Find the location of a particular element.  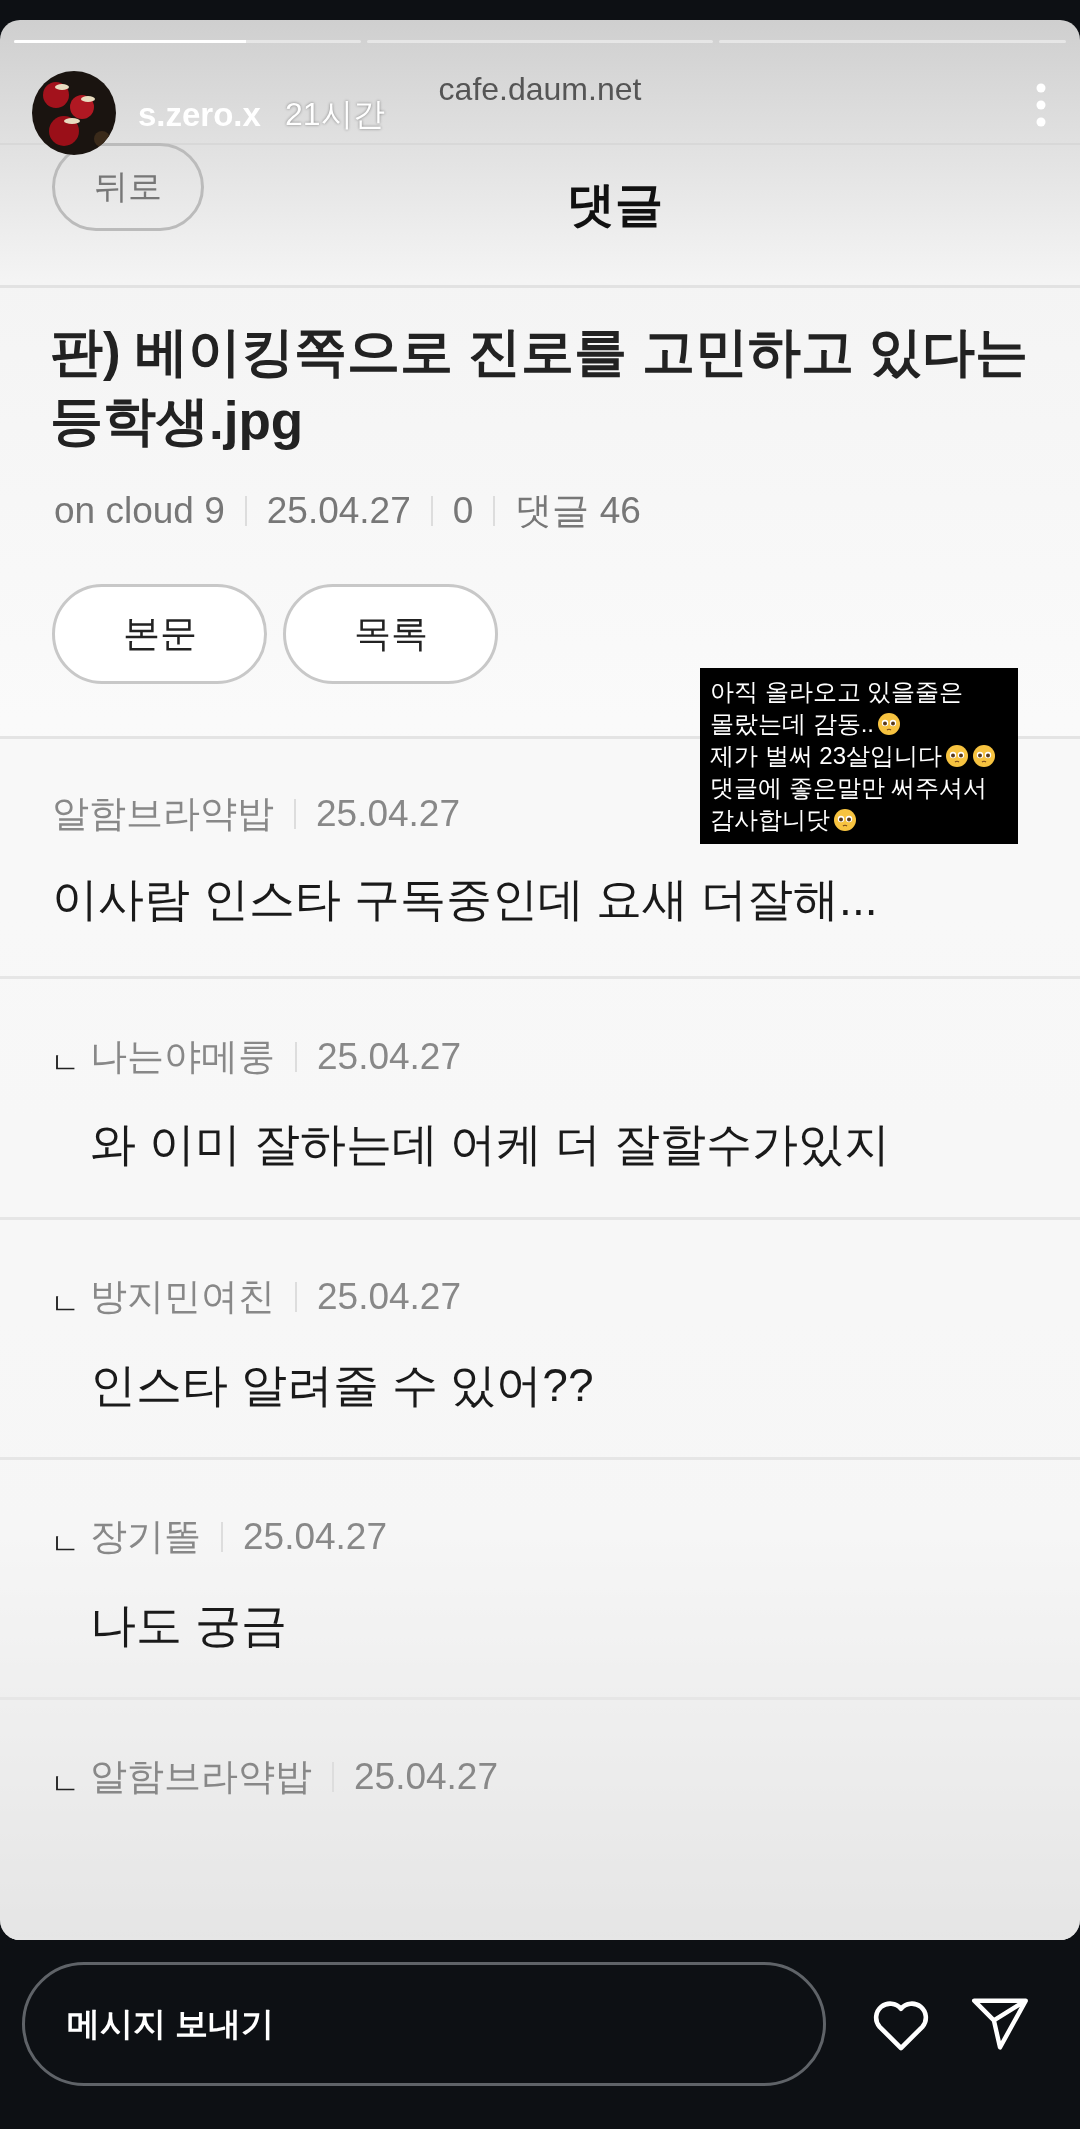

comment-text: 나도 궁금 is located at coordinates (189, 1625).